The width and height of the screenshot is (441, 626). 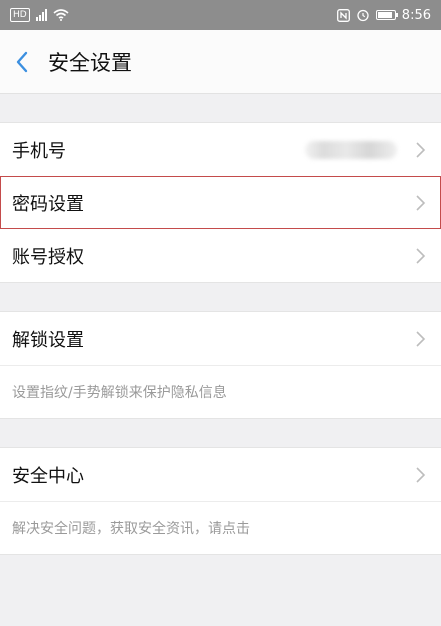 What do you see at coordinates (61, 15) in the screenshot?
I see `wifi-icon` at bounding box center [61, 15].